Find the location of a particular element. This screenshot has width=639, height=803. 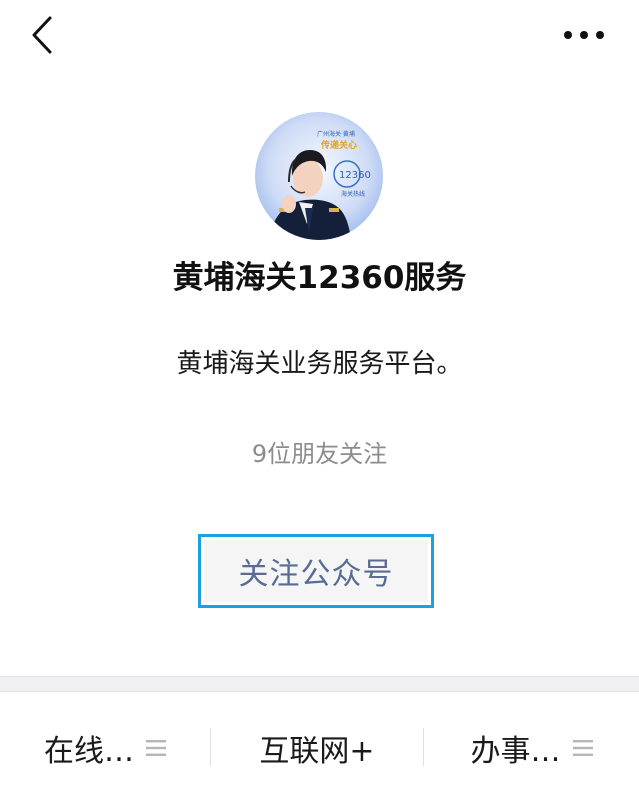

account-avatar: 广州海关·黄埔 传递关心 12360 海关热线 is located at coordinates (319, 176).